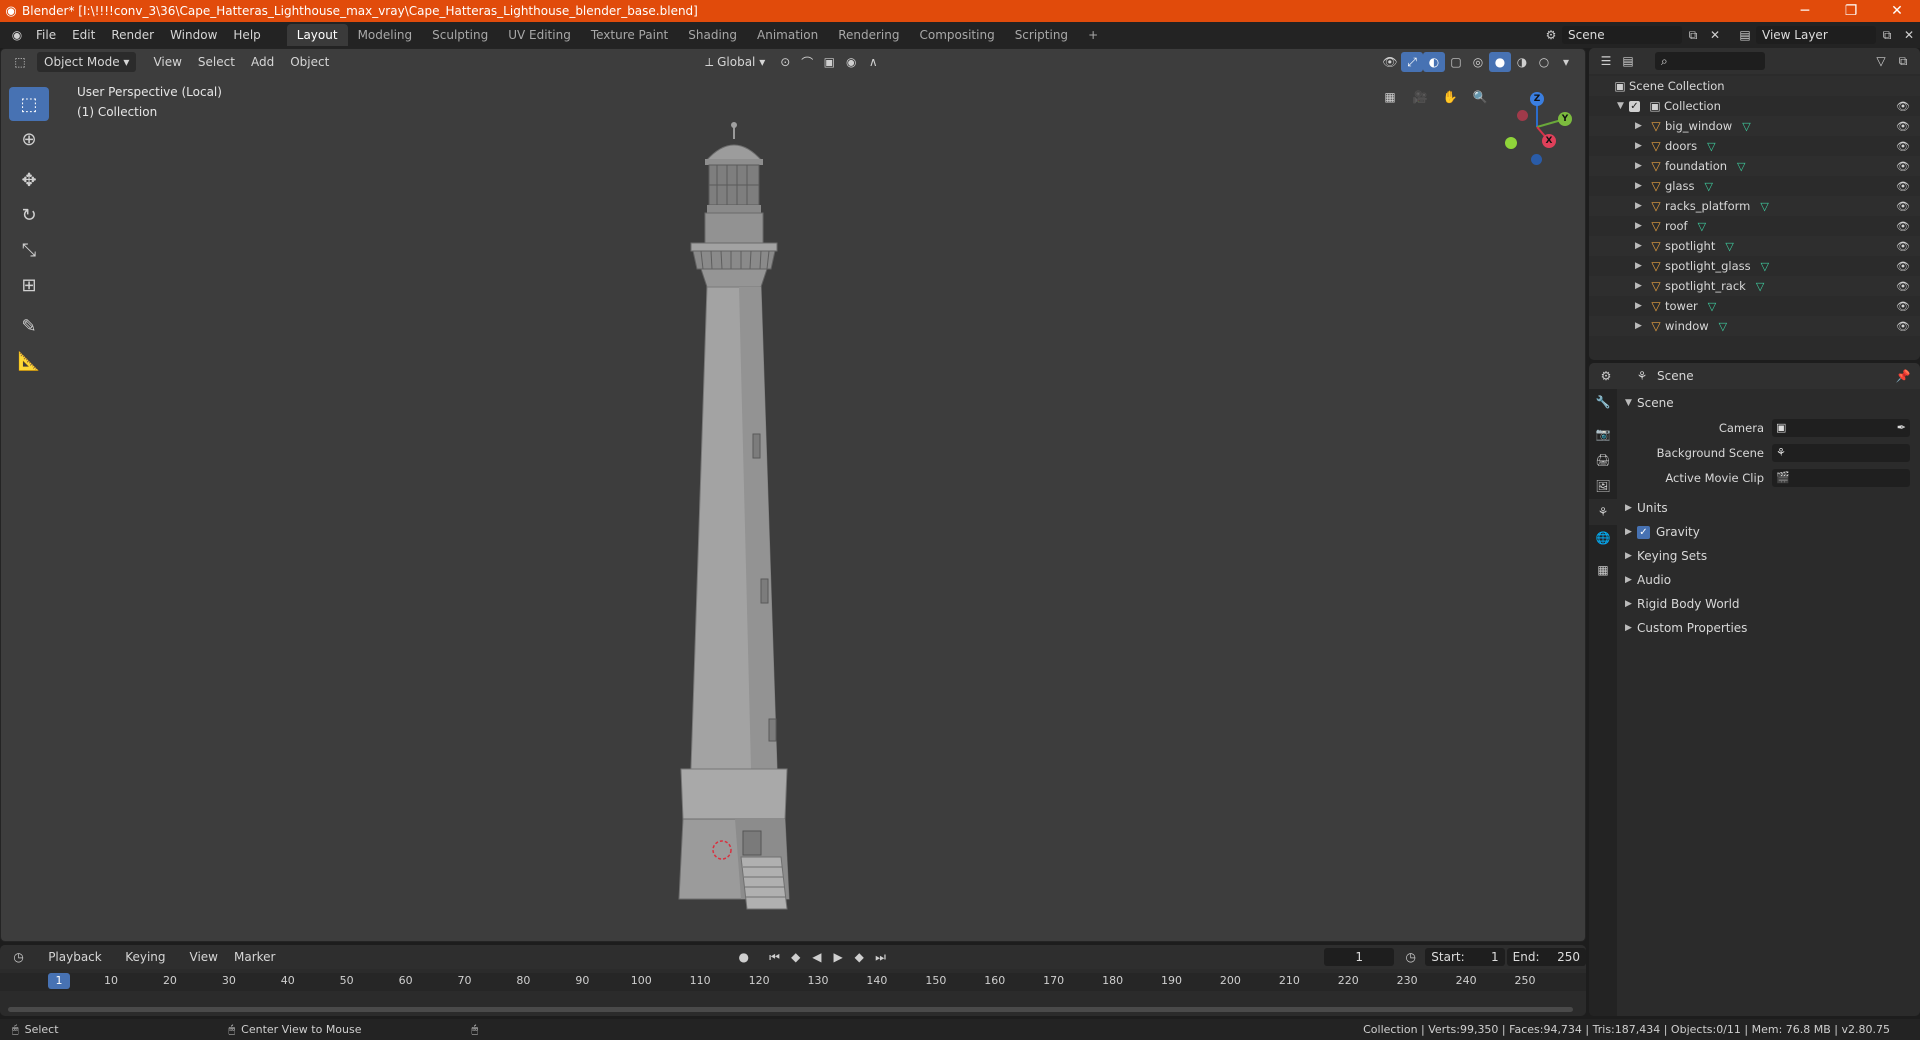  What do you see at coordinates (1603, 434) in the screenshot?
I see `render-tab-icon: 📷` at bounding box center [1603, 434].